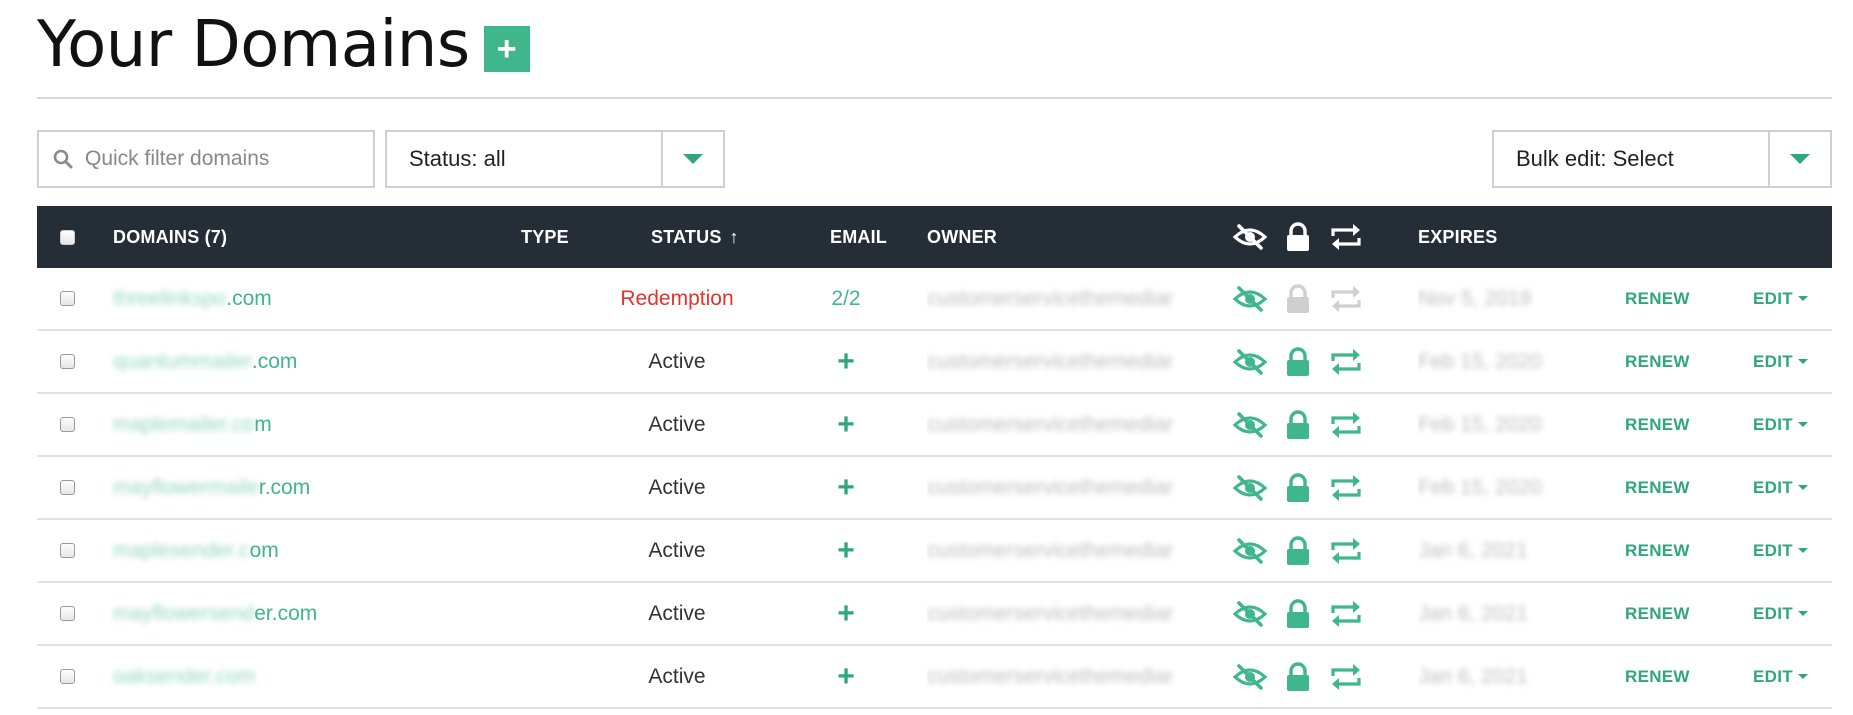 This screenshot has height=715, width=1853. What do you see at coordinates (1475, 298) in the screenshot?
I see `expires-date-redacted: Nov 5, 2019` at bounding box center [1475, 298].